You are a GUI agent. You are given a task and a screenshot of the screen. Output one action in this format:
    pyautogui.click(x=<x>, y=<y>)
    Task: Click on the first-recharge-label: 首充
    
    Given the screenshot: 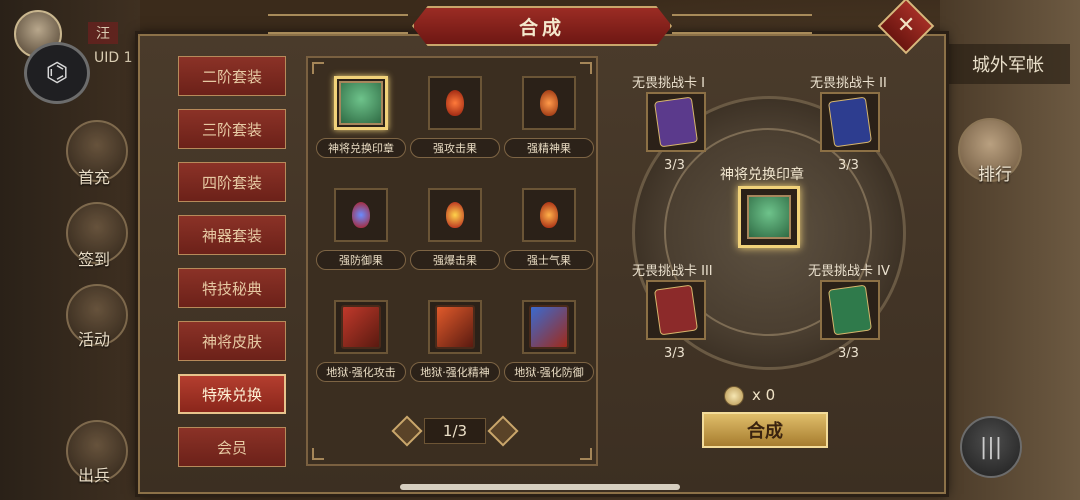 What is the action you would take?
    pyautogui.click(x=94, y=177)
    